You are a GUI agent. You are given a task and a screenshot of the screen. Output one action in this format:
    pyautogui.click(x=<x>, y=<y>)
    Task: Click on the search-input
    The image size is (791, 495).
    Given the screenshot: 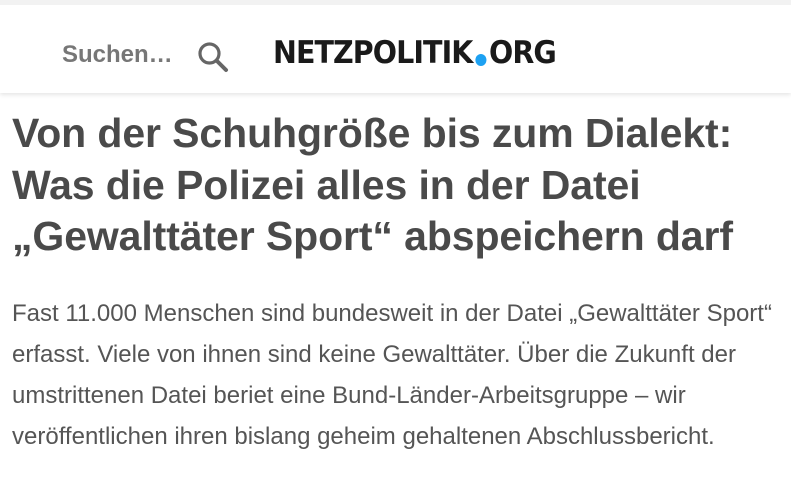 What is the action you would take?
    pyautogui.click(x=127, y=55)
    